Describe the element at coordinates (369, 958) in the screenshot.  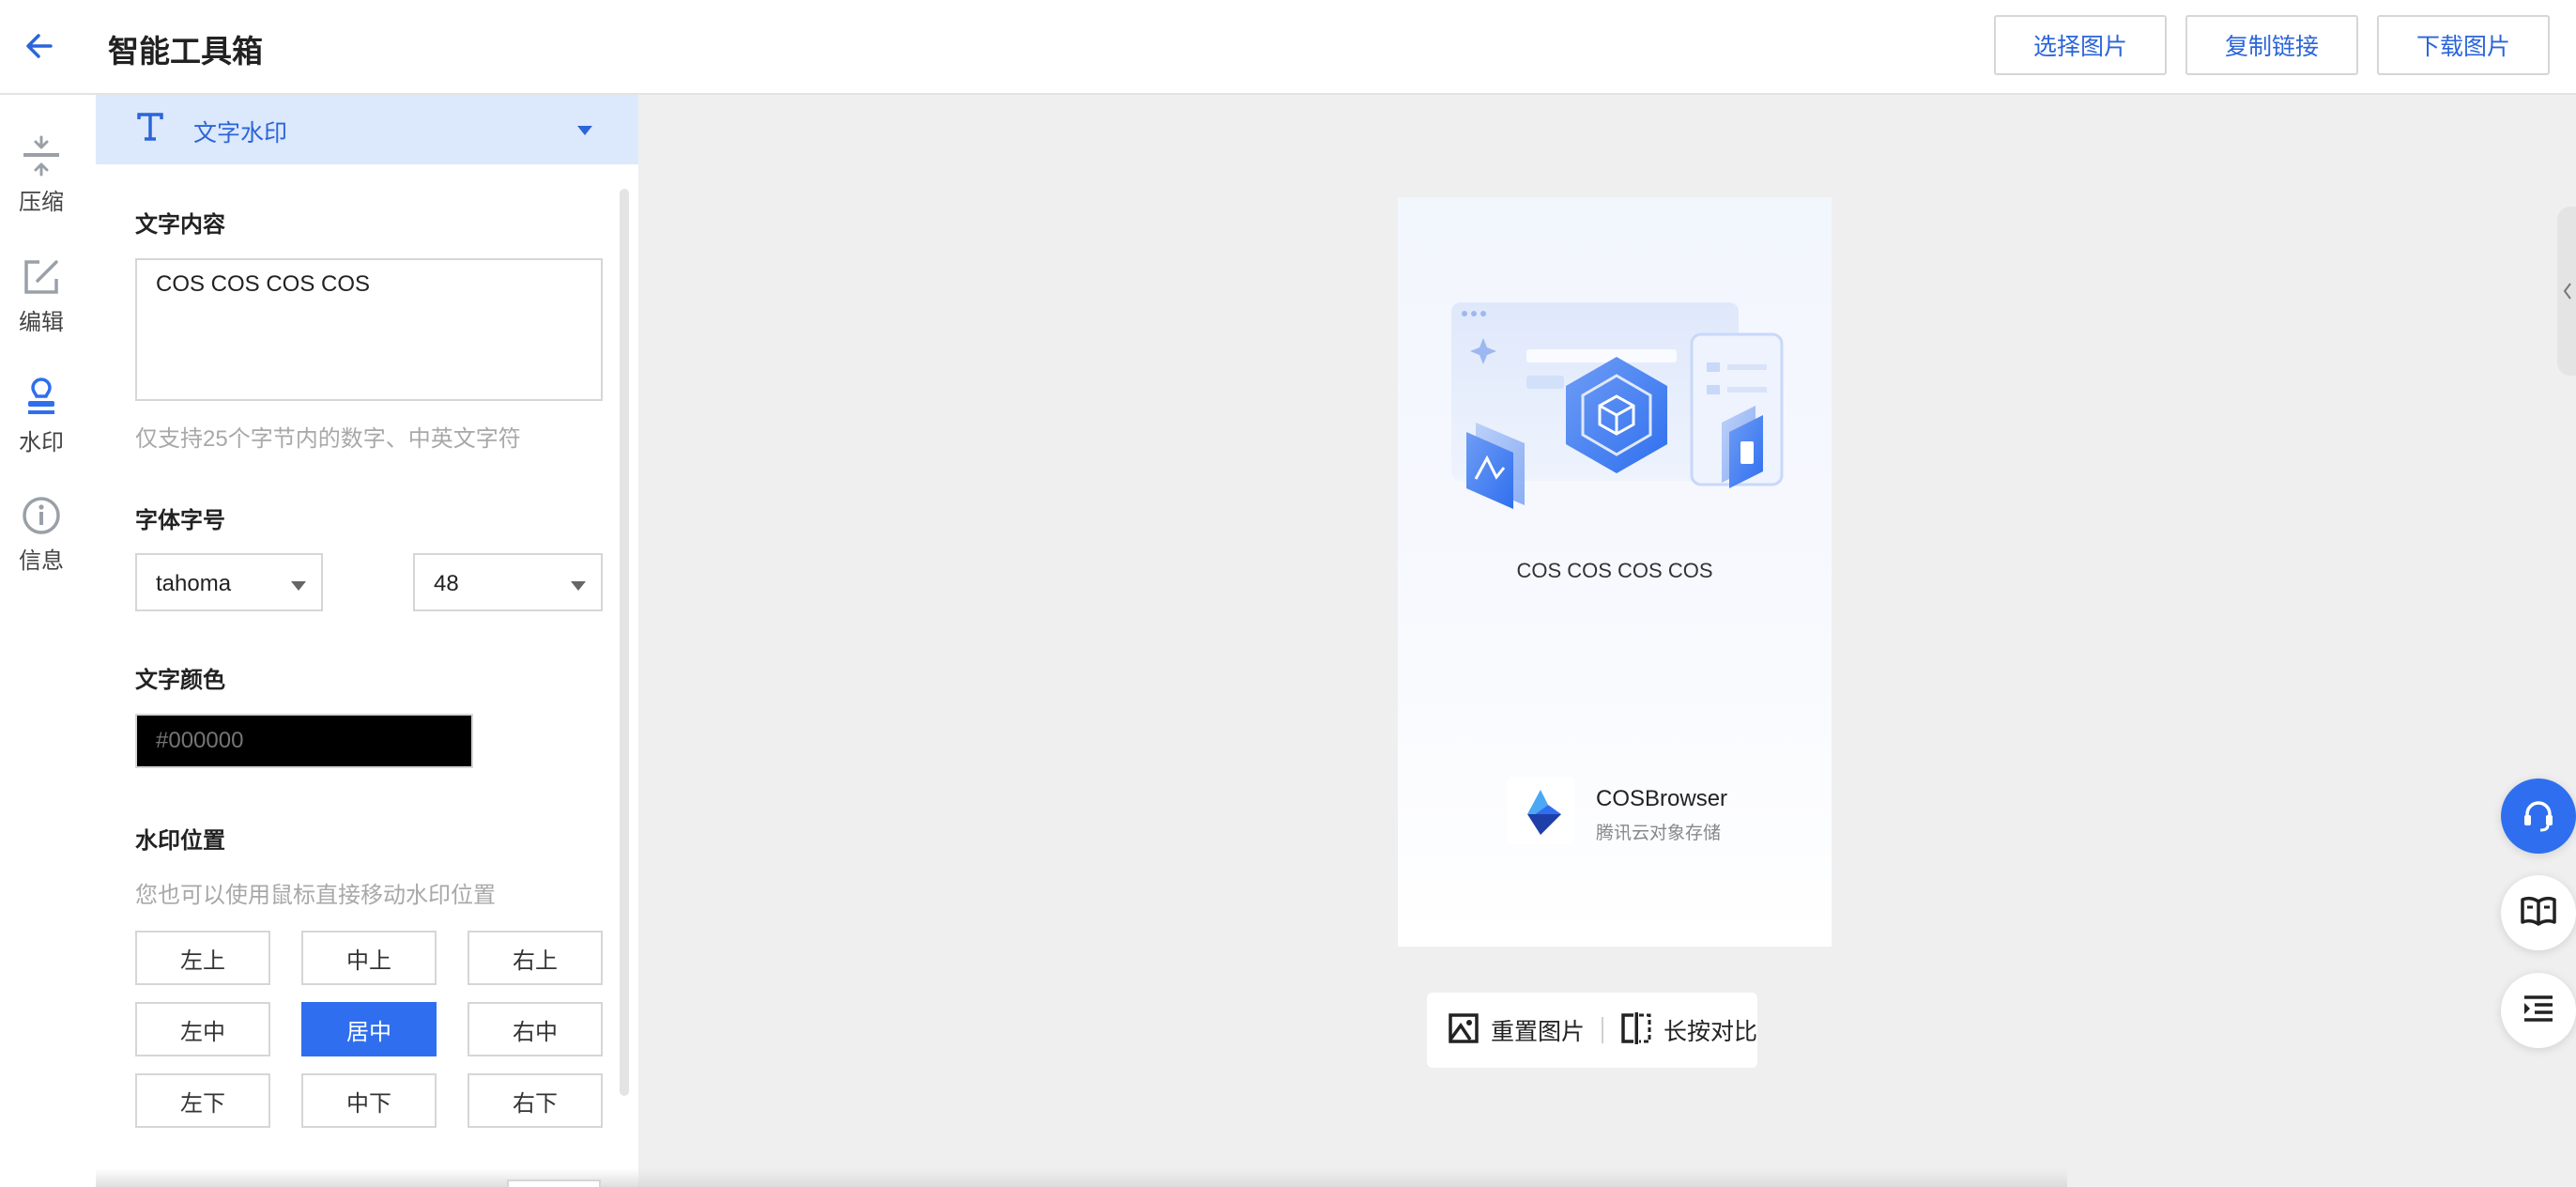
I see `position-top-center-button: 中上` at that location.